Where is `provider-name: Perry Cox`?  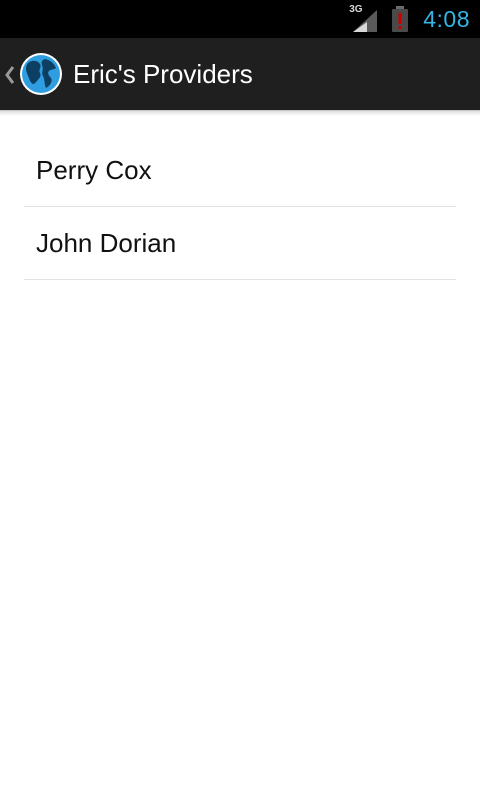 provider-name: Perry Cox is located at coordinates (94, 169).